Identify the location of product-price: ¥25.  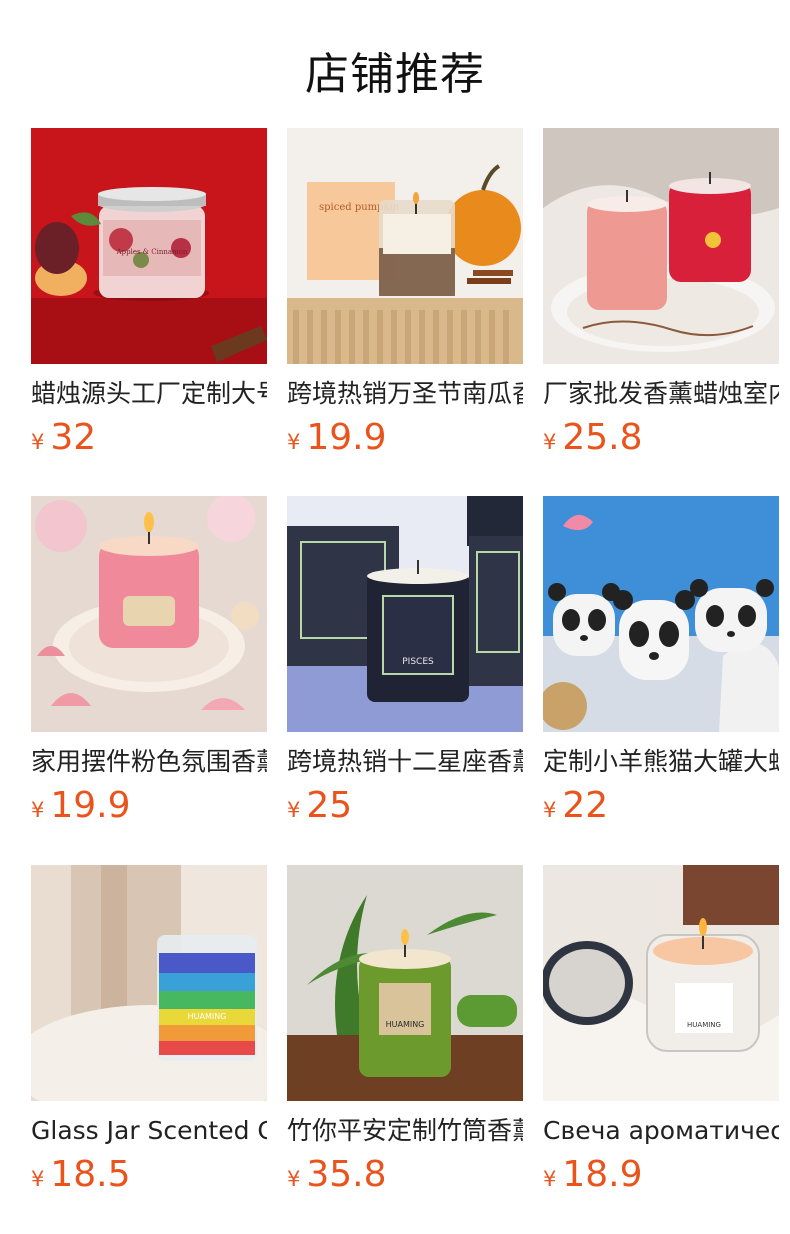
(405, 809).